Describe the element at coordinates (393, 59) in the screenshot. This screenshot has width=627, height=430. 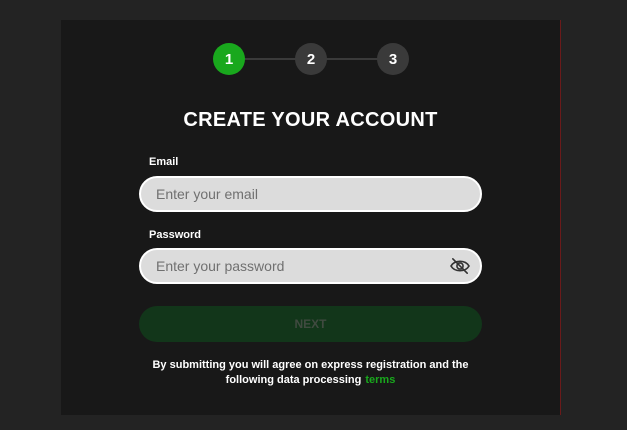
I see `step-3: 3` at that location.